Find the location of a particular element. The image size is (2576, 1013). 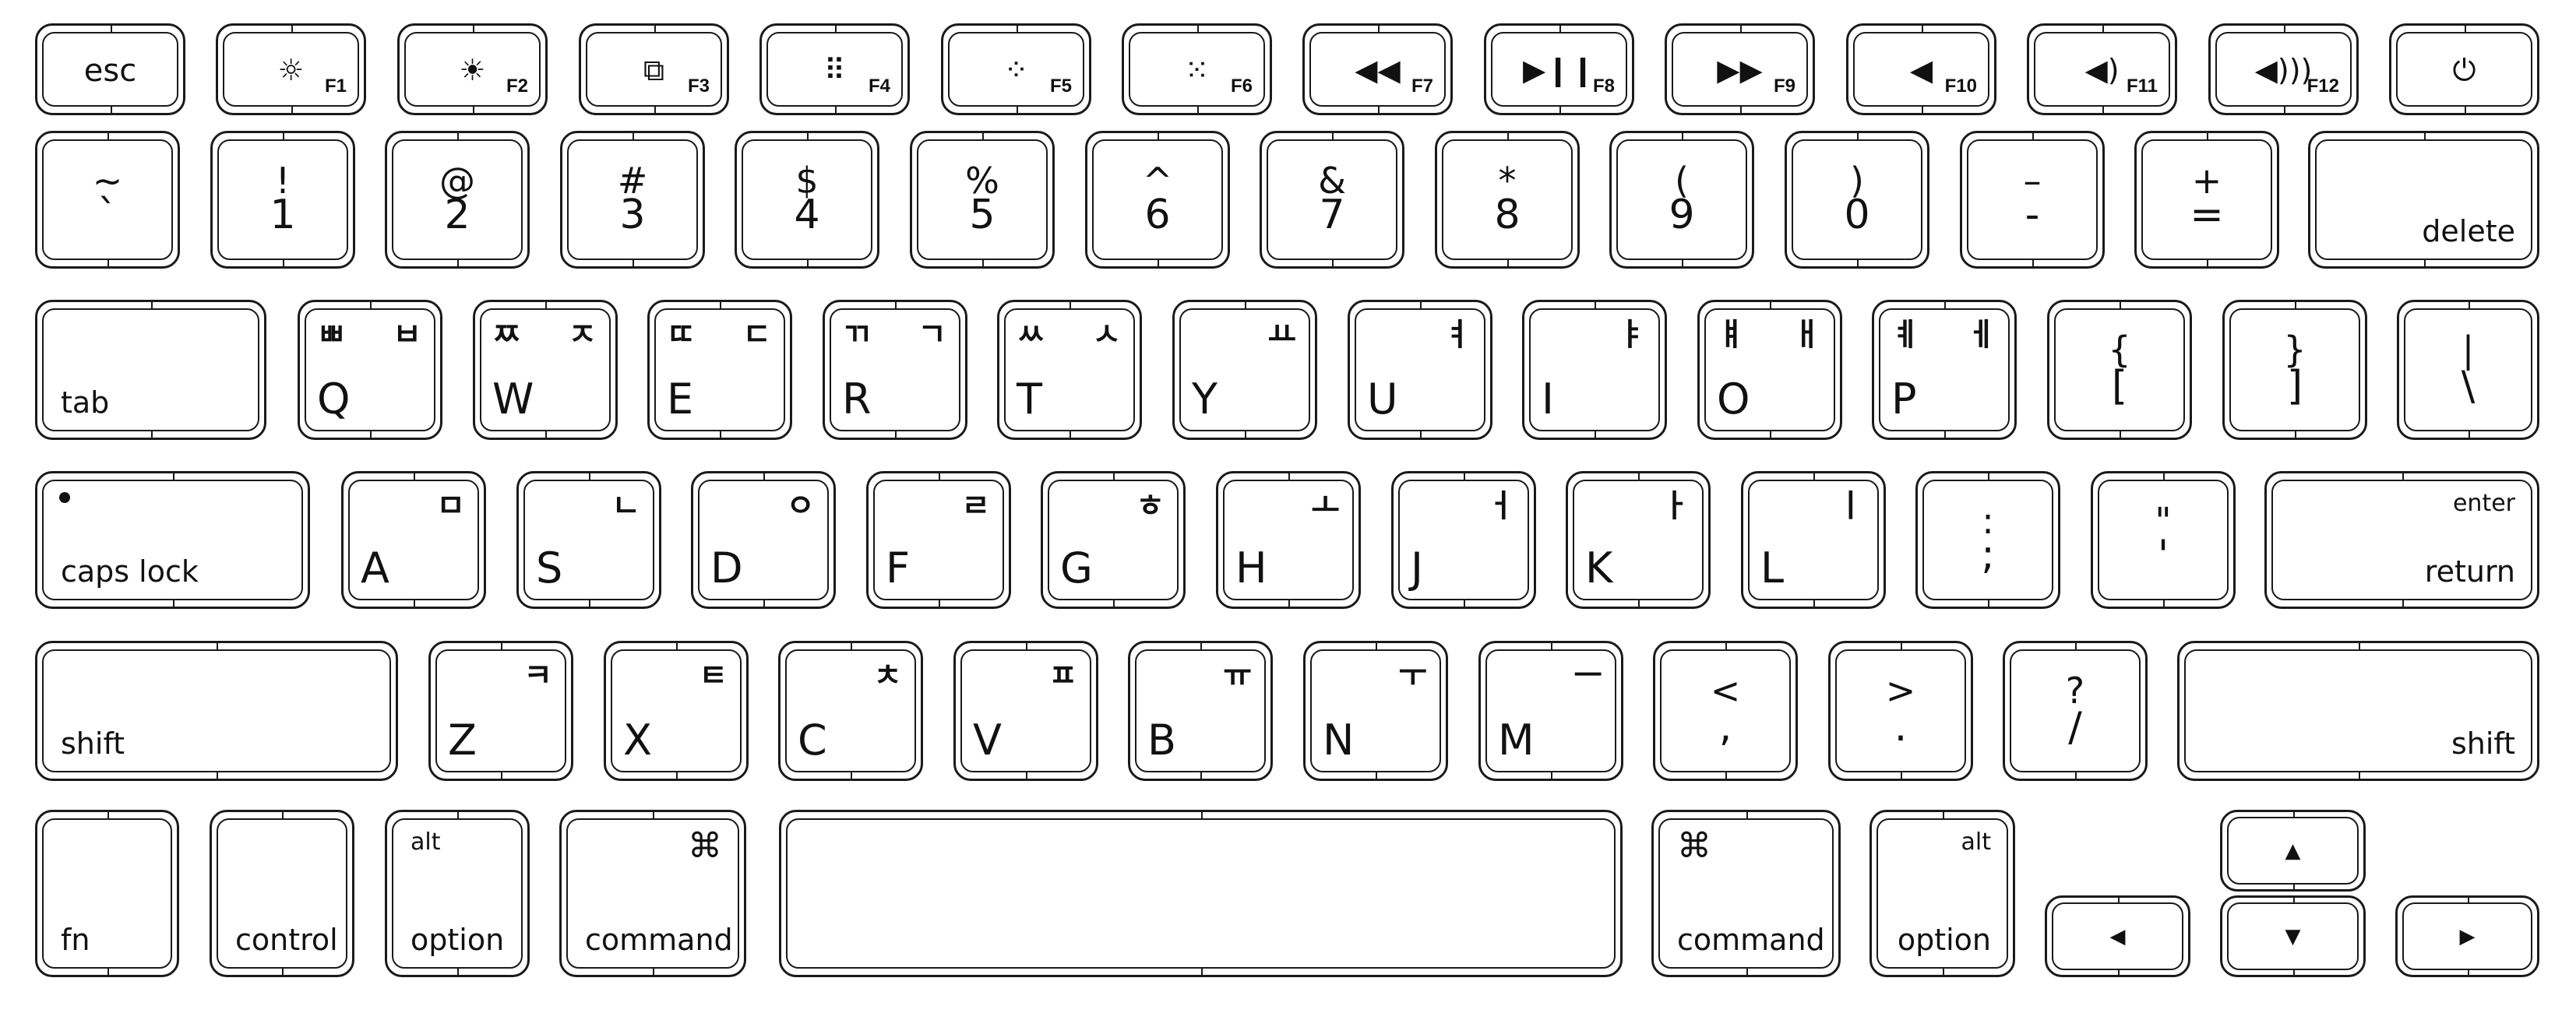

key-f7: ◀◀ F7 is located at coordinates (1377, 69).